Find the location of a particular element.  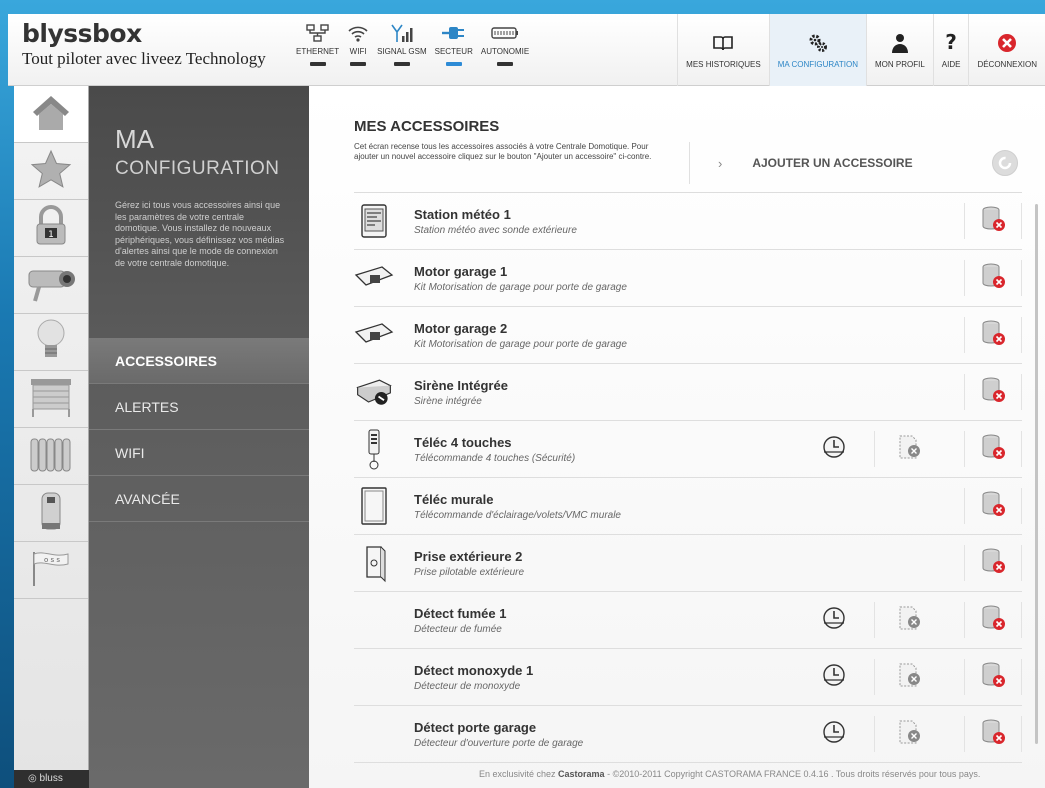

help-icon: ? is located at coordinates (951, 43).